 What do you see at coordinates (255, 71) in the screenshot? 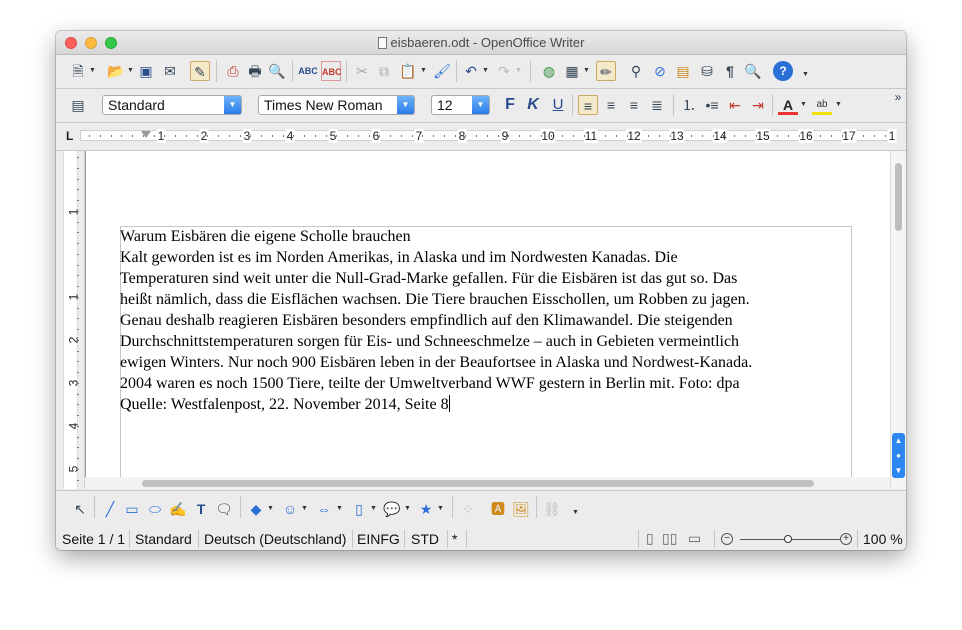
I see `print-icon: 🖶` at bounding box center [255, 71].